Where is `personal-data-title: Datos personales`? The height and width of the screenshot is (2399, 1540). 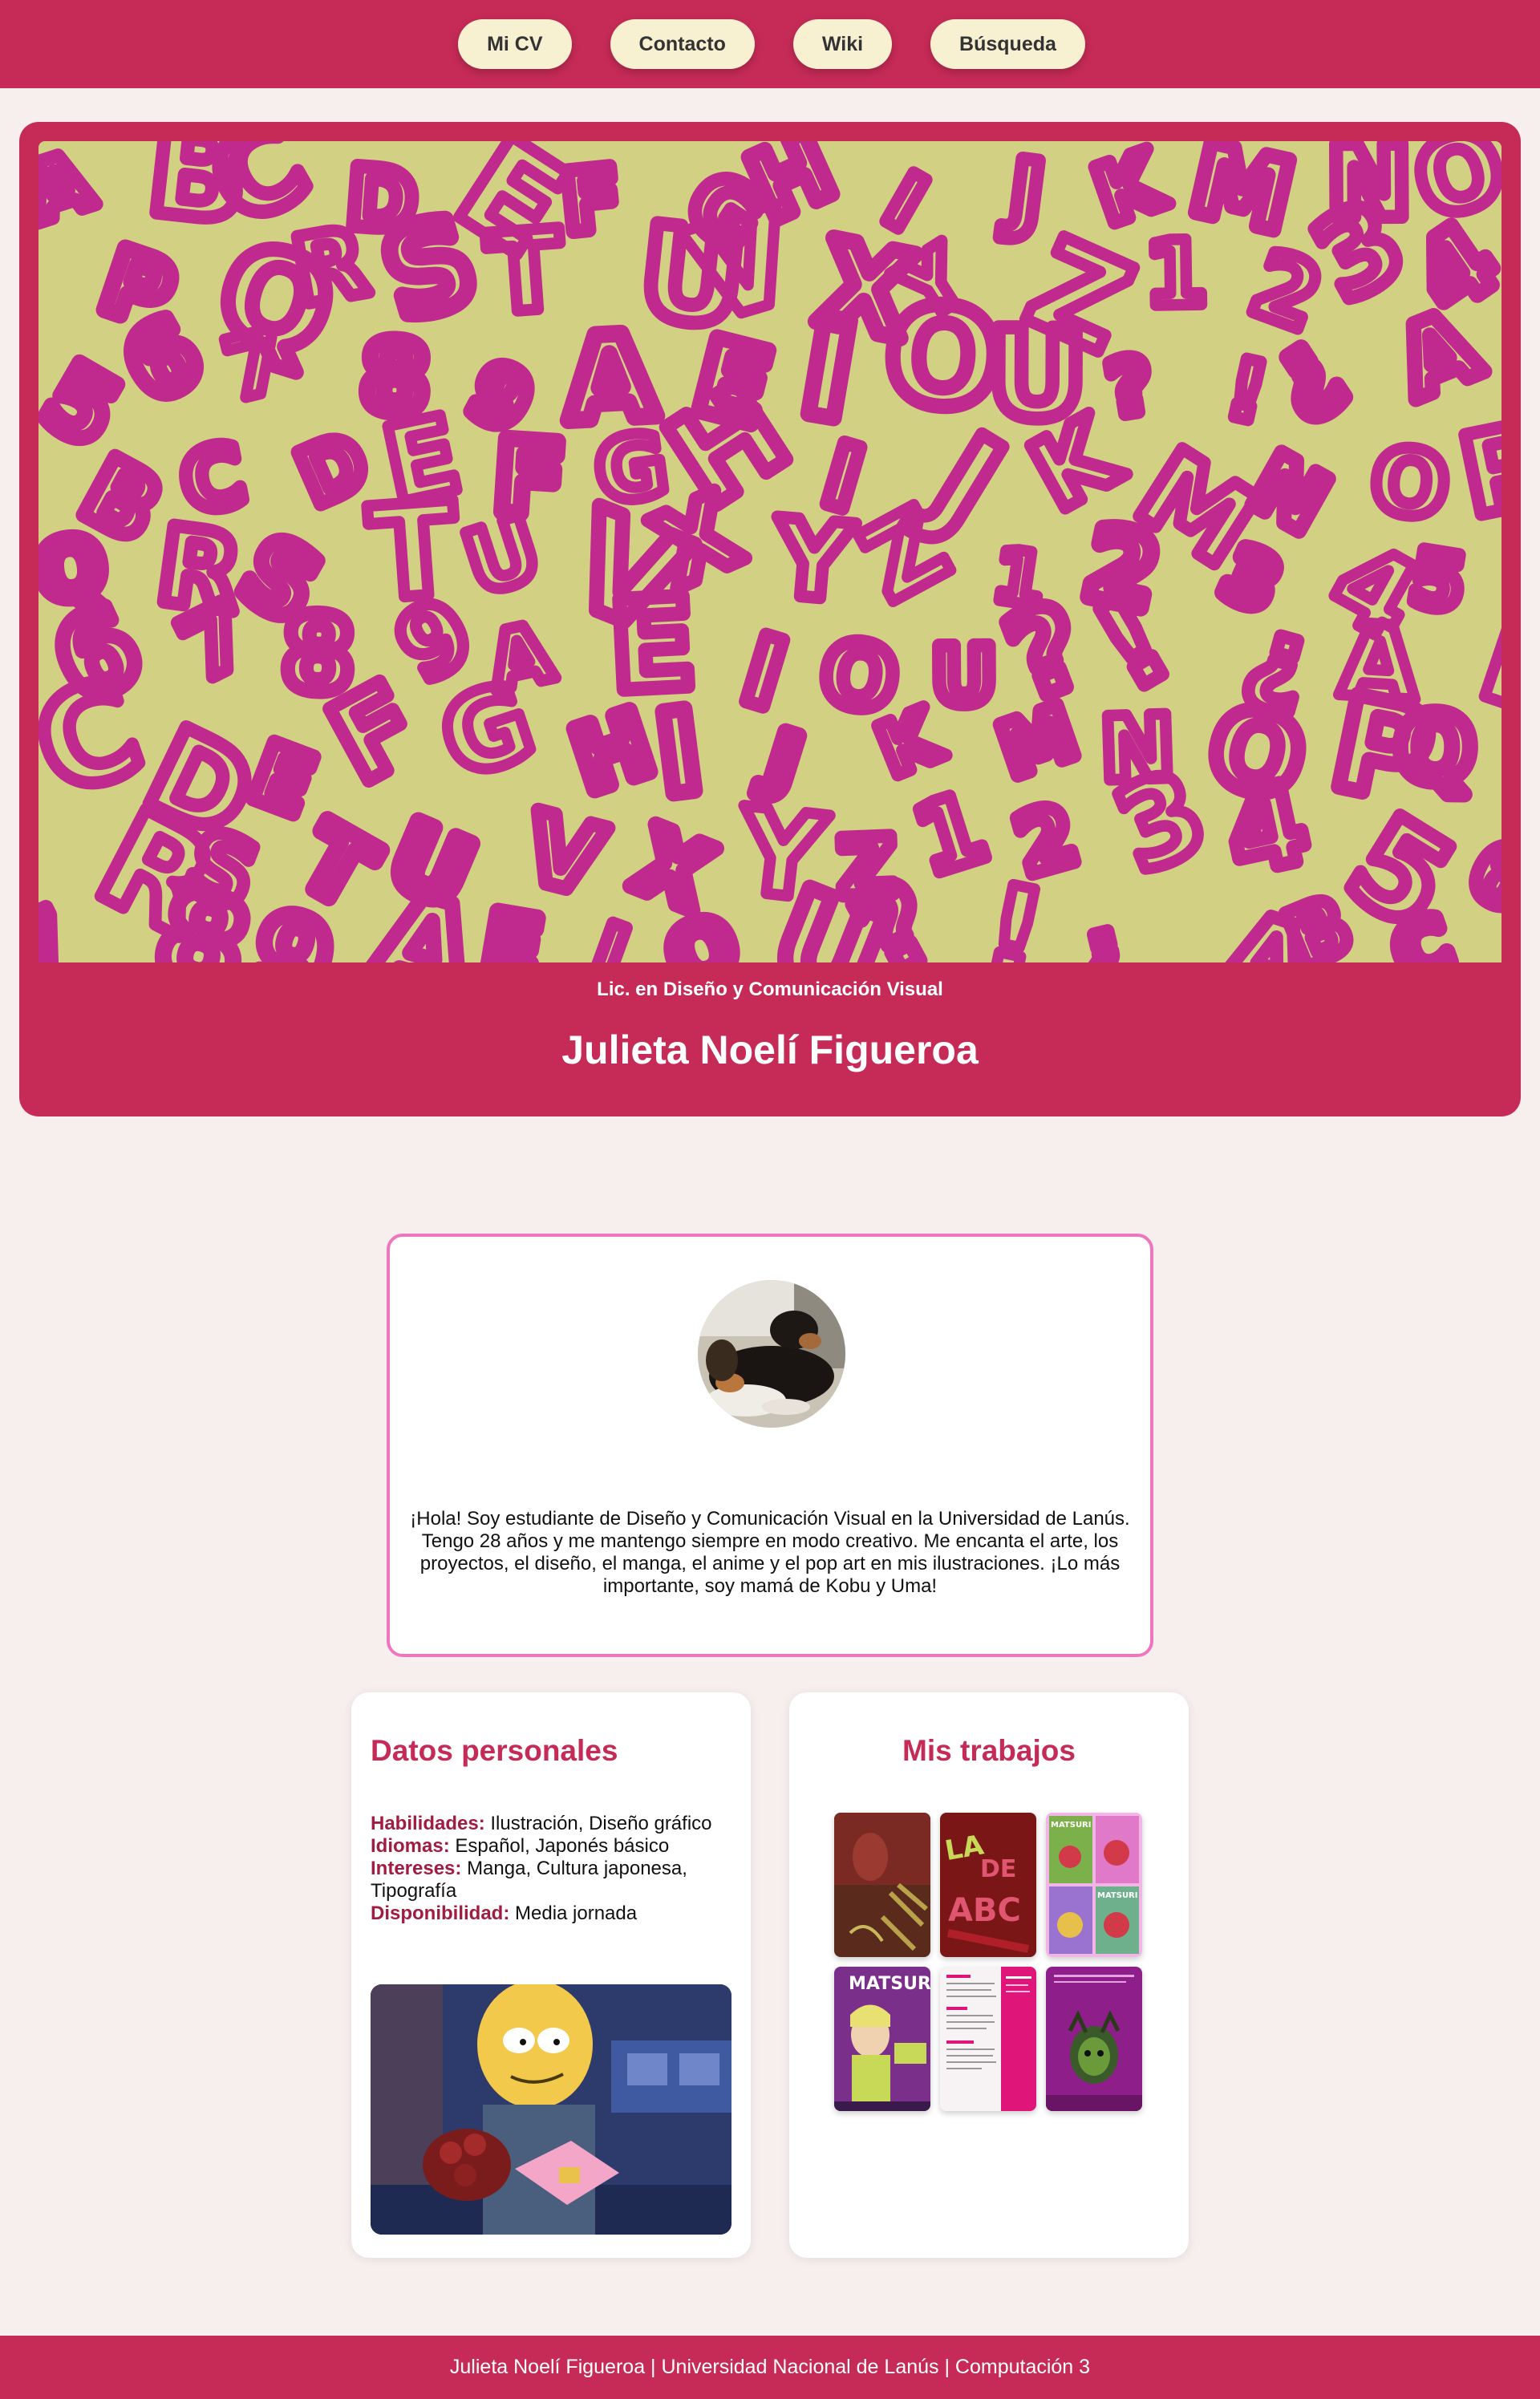
personal-data-title: Datos personales is located at coordinates (494, 1750).